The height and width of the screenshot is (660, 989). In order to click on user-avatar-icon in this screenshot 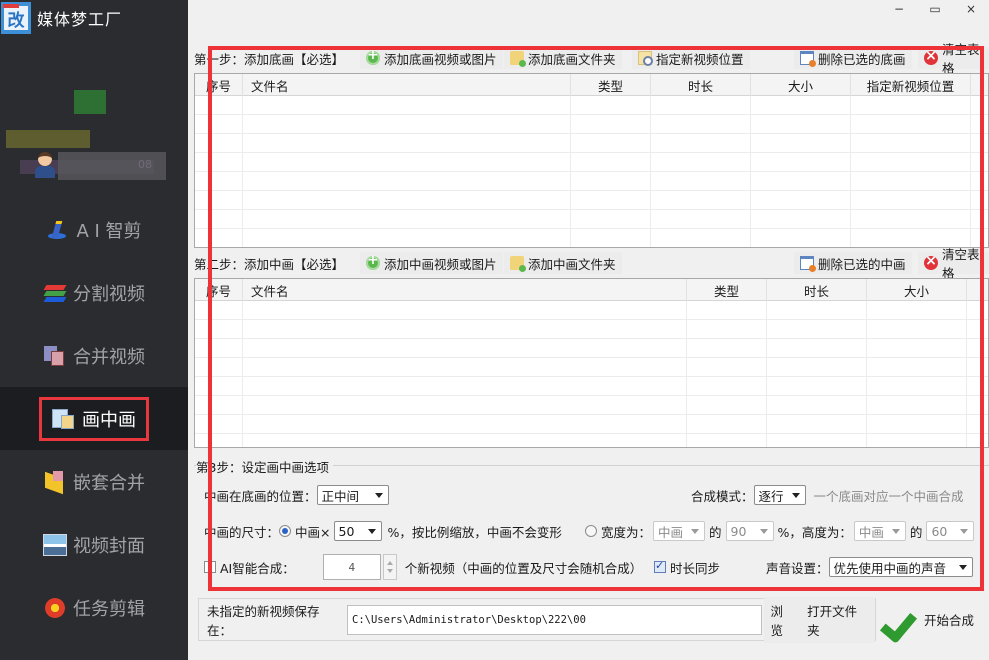, I will do `click(45, 165)`.